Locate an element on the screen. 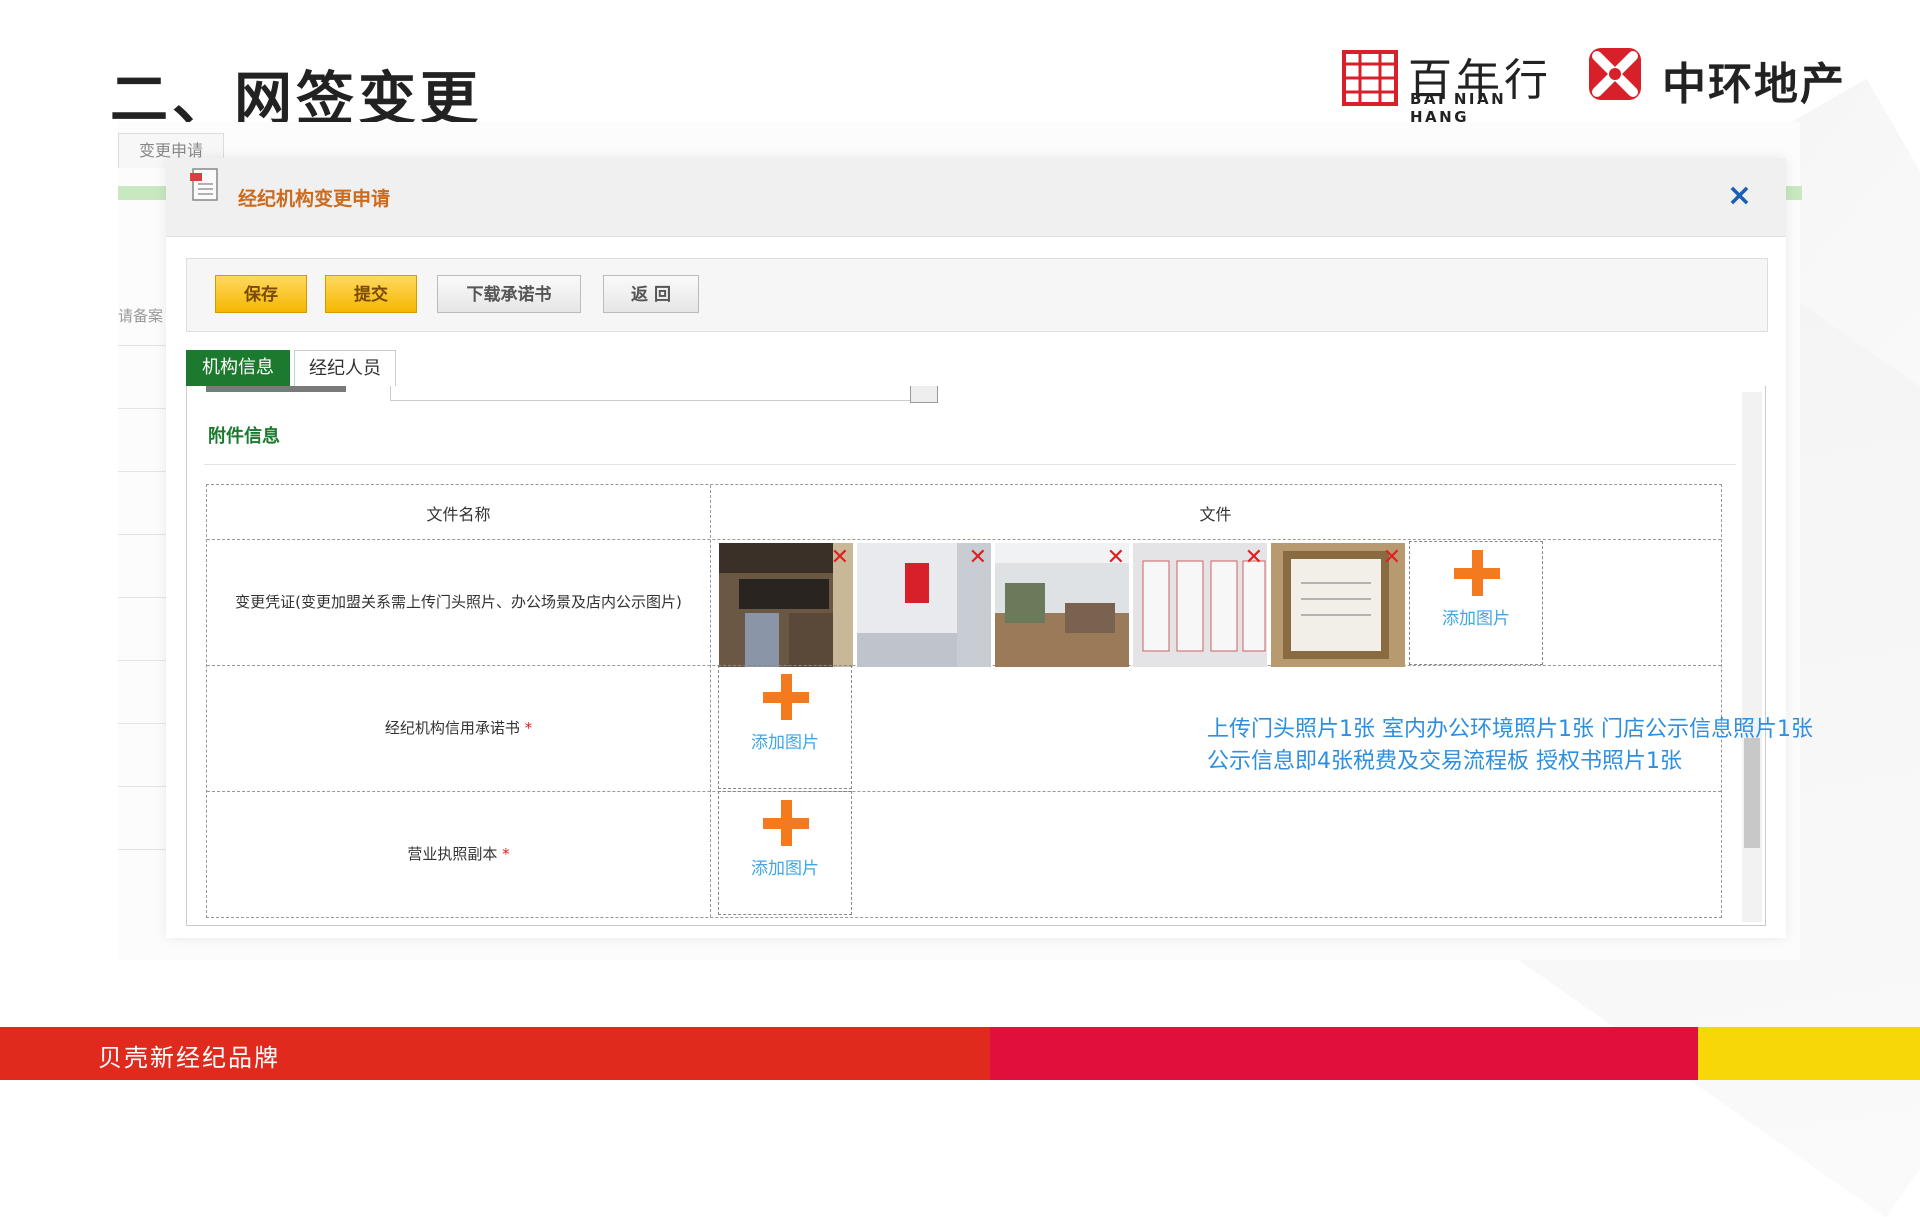 Image resolution: width=1920 pixels, height=1217 pixels. dialog-toolbar: 保存 提交 下载承诺书 返 回 is located at coordinates (977, 295).